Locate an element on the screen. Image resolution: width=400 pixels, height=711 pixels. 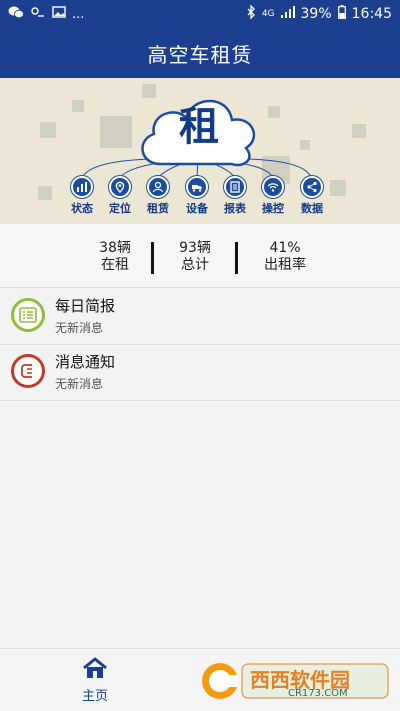
bar-chart-icon is located at coordinates (82, 187).